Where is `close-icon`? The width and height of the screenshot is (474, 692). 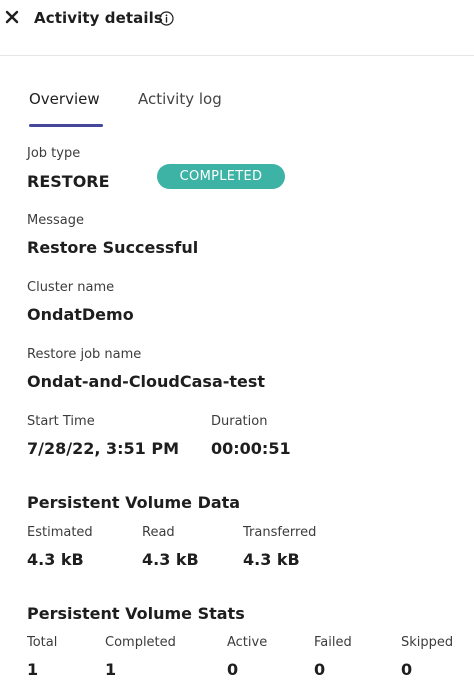 close-icon is located at coordinates (12, 17).